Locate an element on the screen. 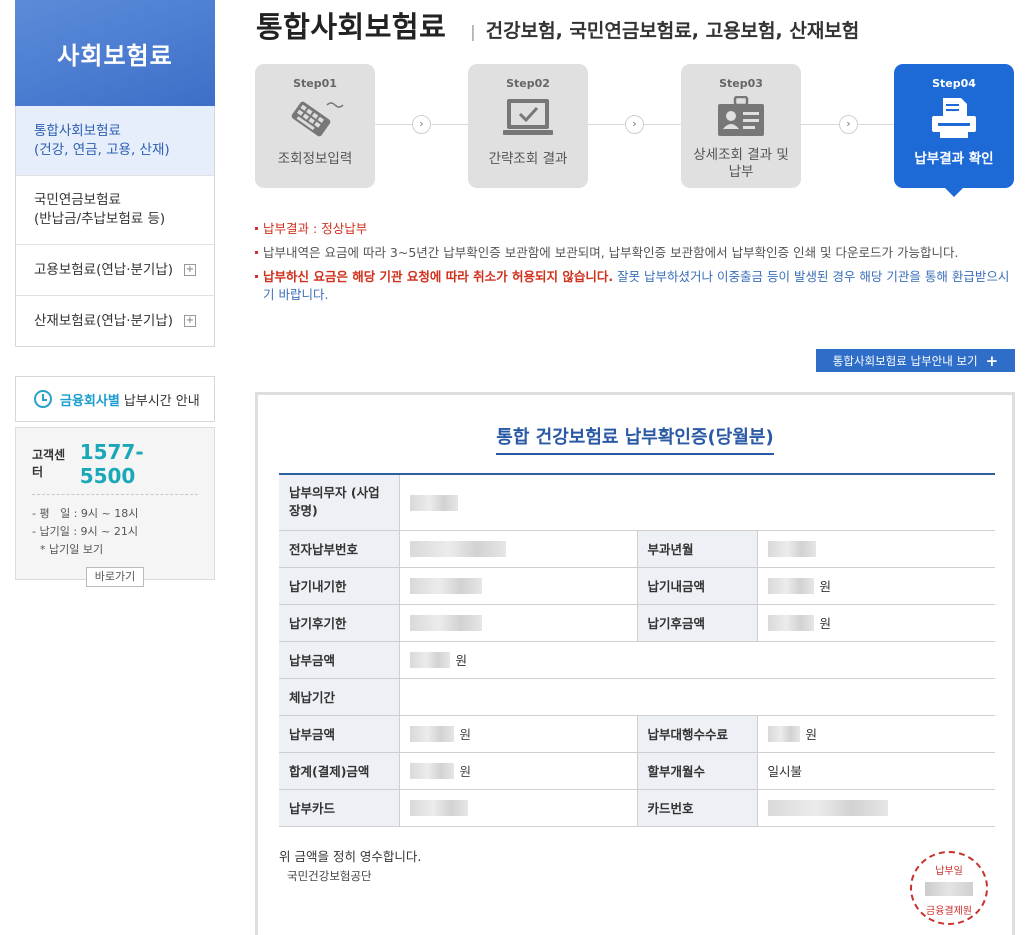 The width and height of the screenshot is (1027, 935). due-amount-label: 납기내금액 is located at coordinates (697, 586).